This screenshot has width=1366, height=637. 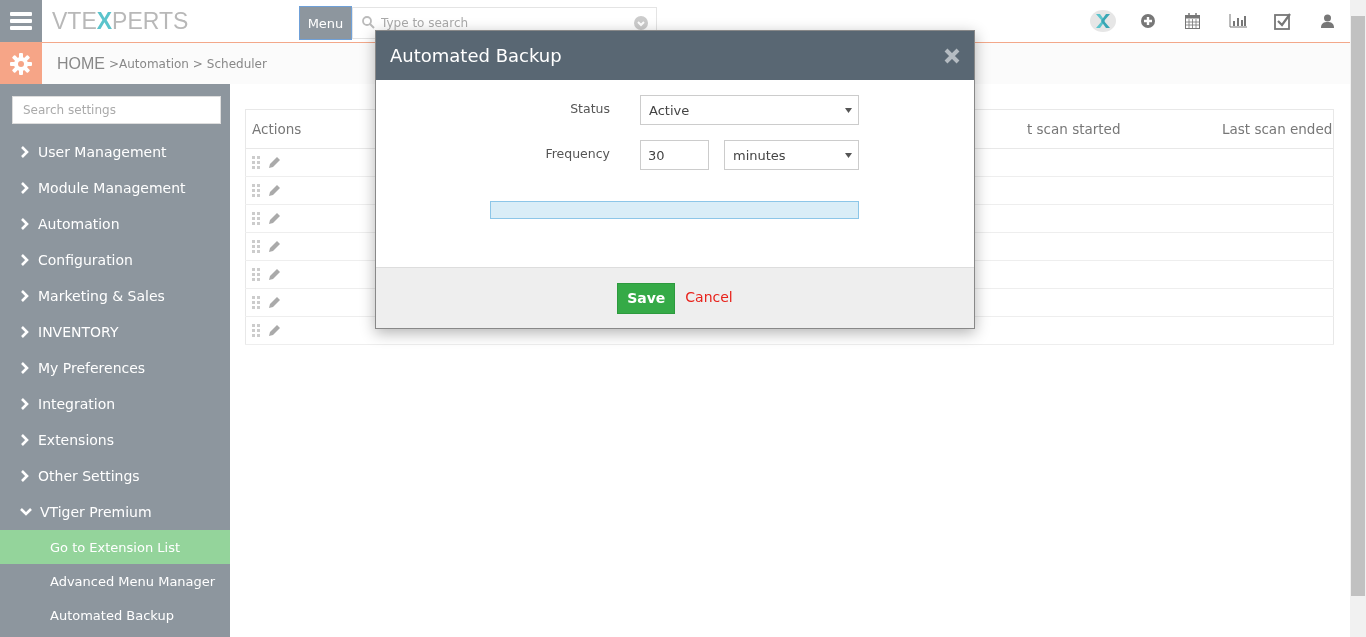 I want to click on field-label: Status, so click(x=589, y=108).